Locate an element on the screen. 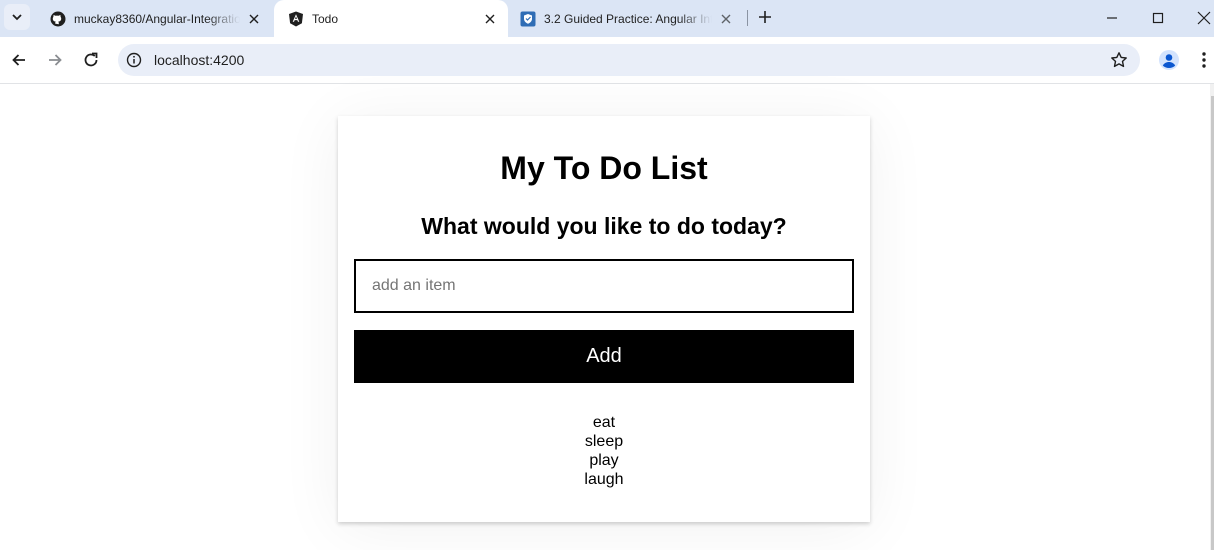 This screenshot has height=550, width=1214. address-bar: localhost:4200 is located at coordinates (629, 60).